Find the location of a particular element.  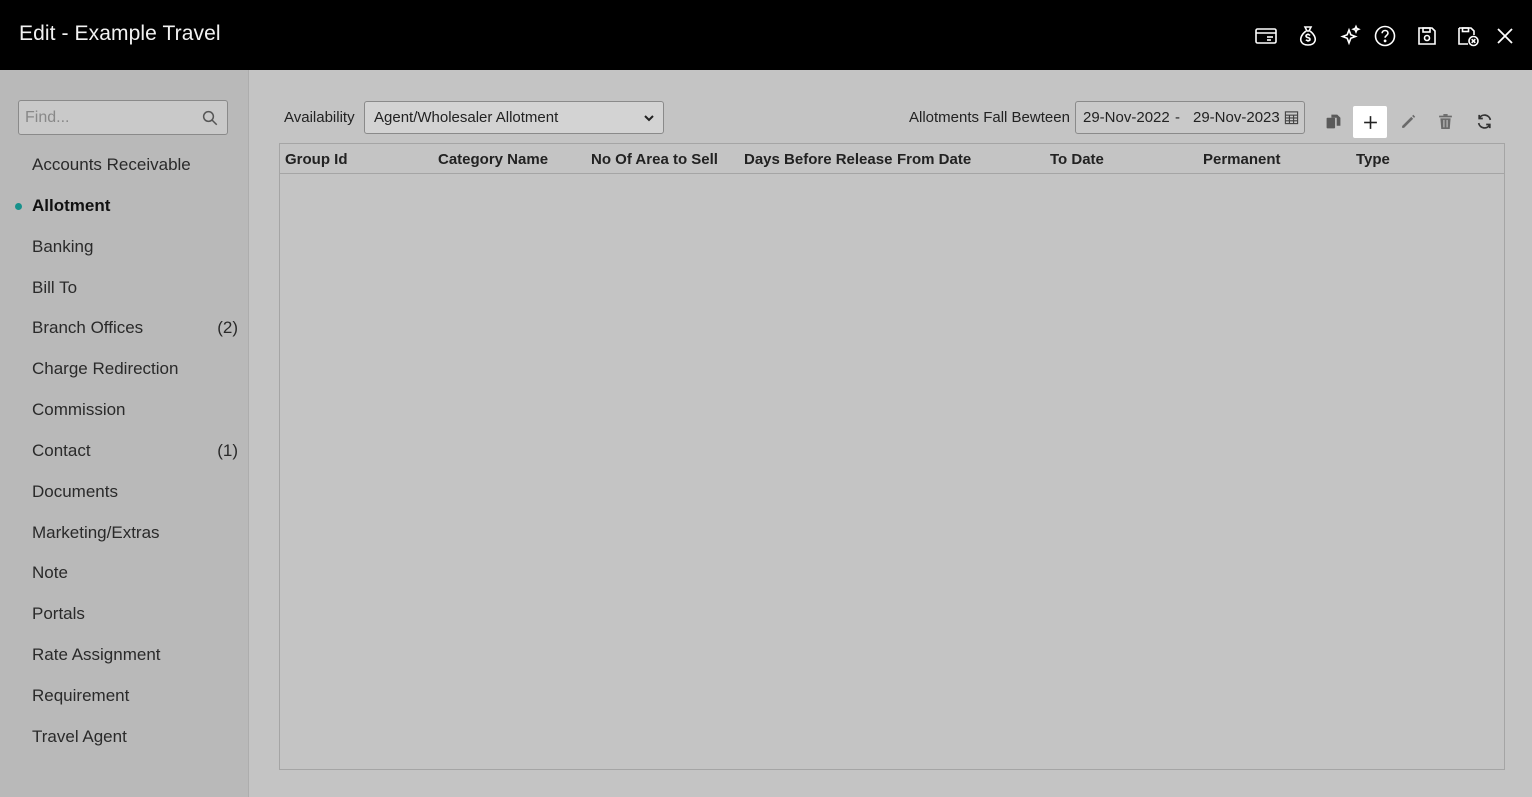

sidebar-item-rate-assignment: Rate Assignment is located at coordinates (124, 655).